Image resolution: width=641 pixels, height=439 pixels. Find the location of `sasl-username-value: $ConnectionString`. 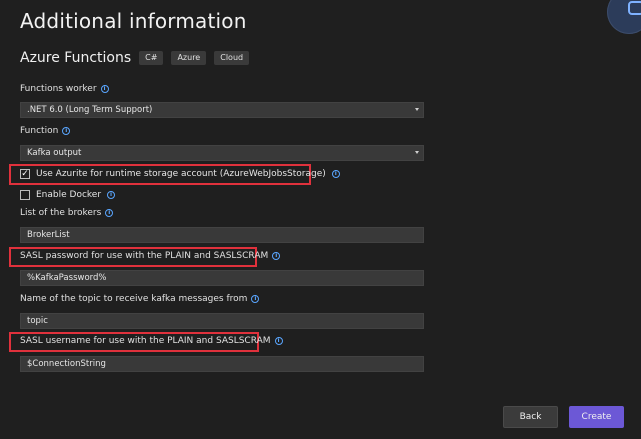

sasl-username-value: $ConnectionString is located at coordinates (66, 364).